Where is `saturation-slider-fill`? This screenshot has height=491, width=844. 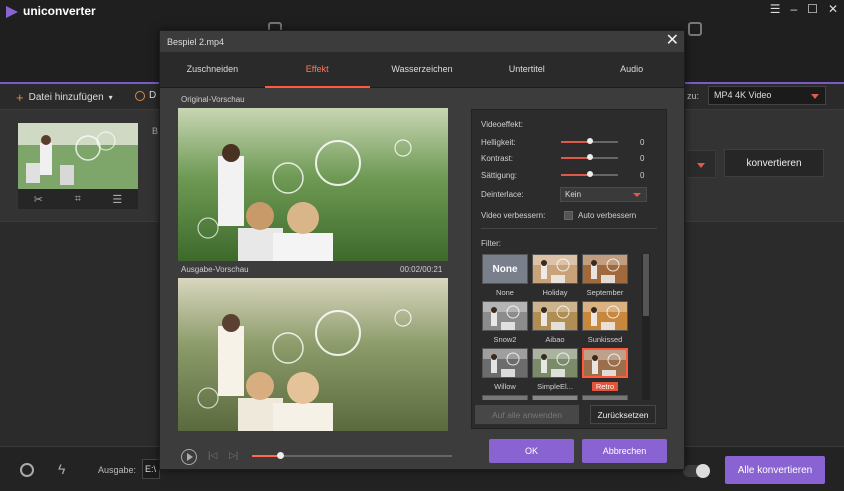 saturation-slider-fill is located at coordinates (575, 175).